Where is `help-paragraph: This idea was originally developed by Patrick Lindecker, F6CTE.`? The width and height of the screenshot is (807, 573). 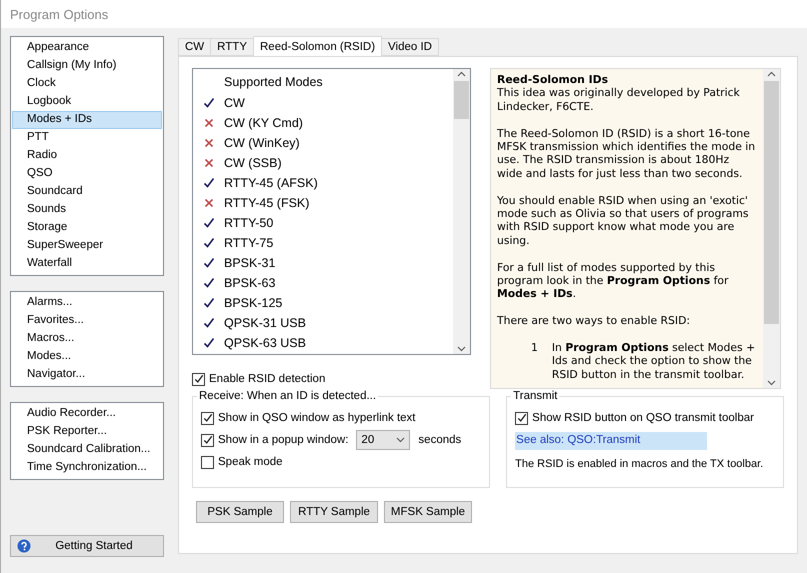 help-paragraph: This idea was originally developed by Patrick Lindecker, F6CTE. is located at coordinates (619, 100).